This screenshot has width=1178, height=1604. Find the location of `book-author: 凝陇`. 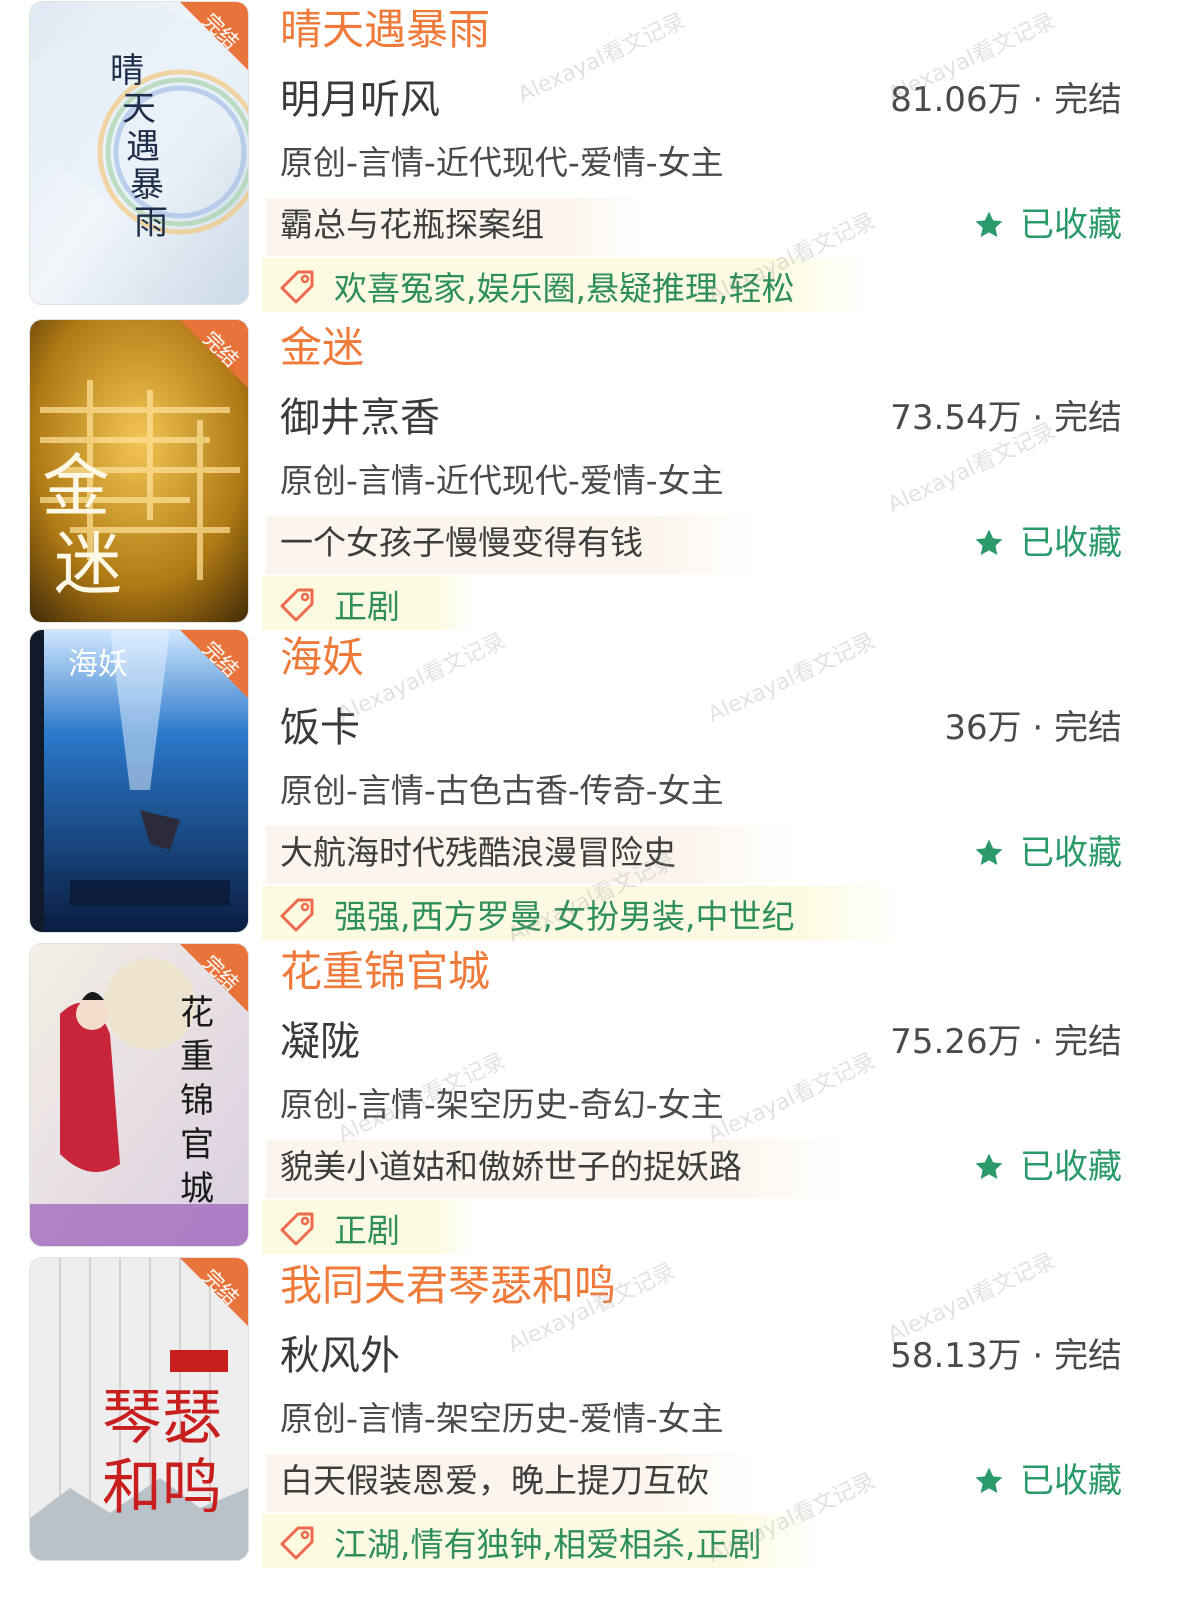

book-author: 凝陇 is located at coordinates (320, 1042).